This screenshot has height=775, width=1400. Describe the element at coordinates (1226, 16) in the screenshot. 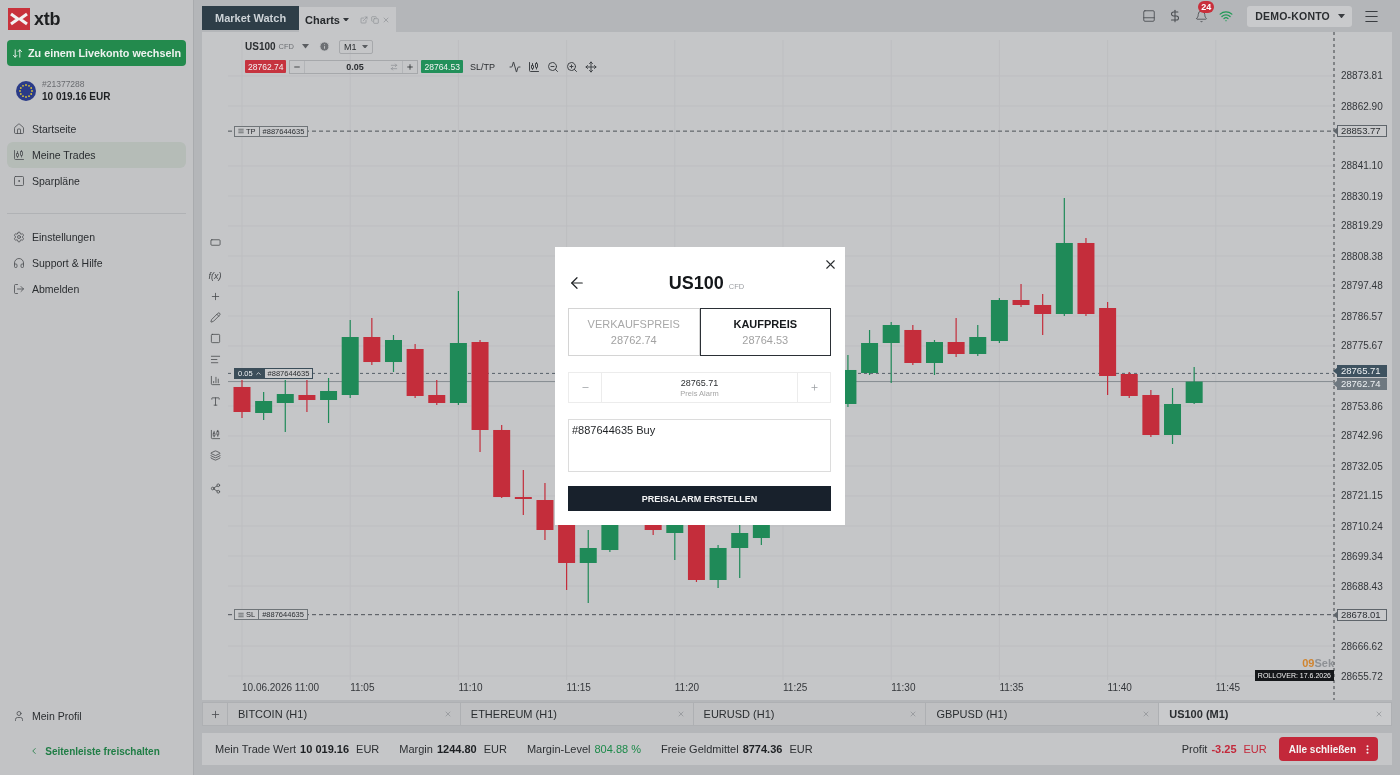

I see `wifi-icon` at that location.